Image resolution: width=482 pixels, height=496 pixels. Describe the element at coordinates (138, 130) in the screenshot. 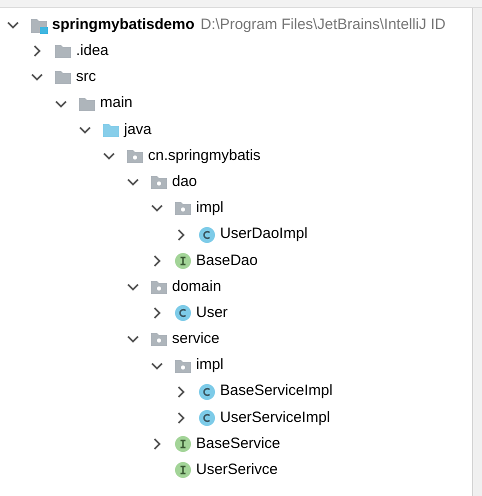

I see `item-label: java` at that location.